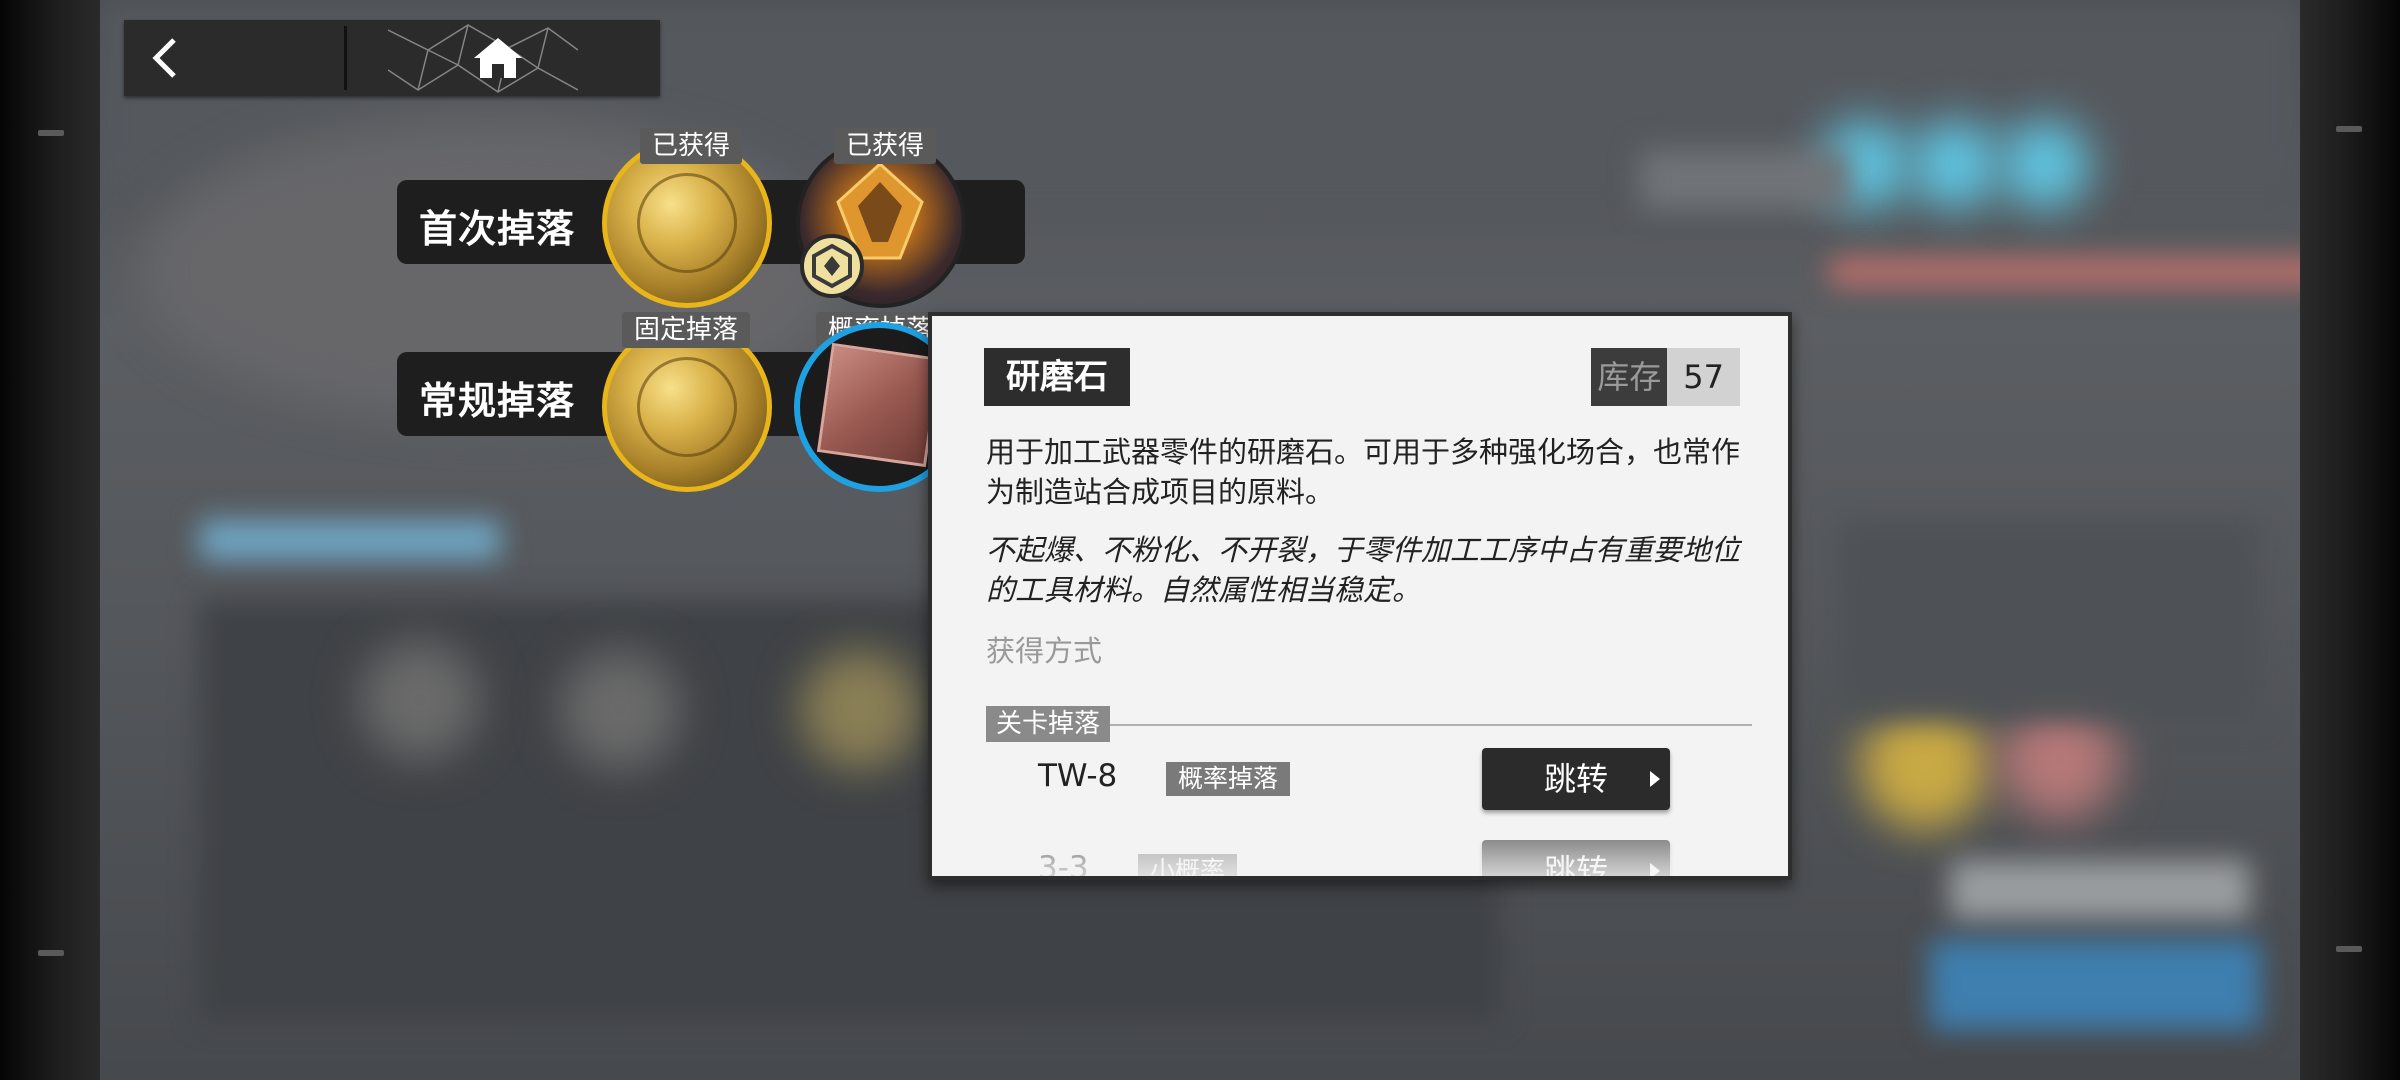  Describe the element at coordinates (879, 405) in the screenshot. I see `grindstone-icon` at that location.